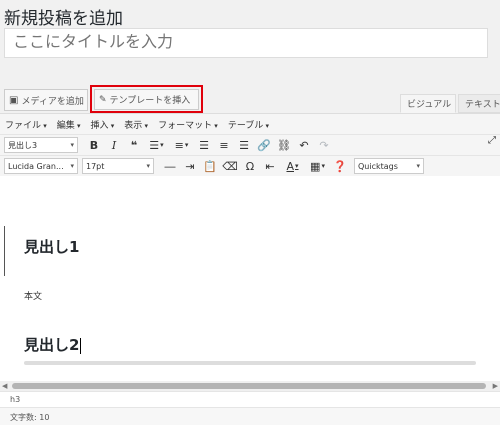  I want to click on menu-insert: 挿入, so click(103, 124).